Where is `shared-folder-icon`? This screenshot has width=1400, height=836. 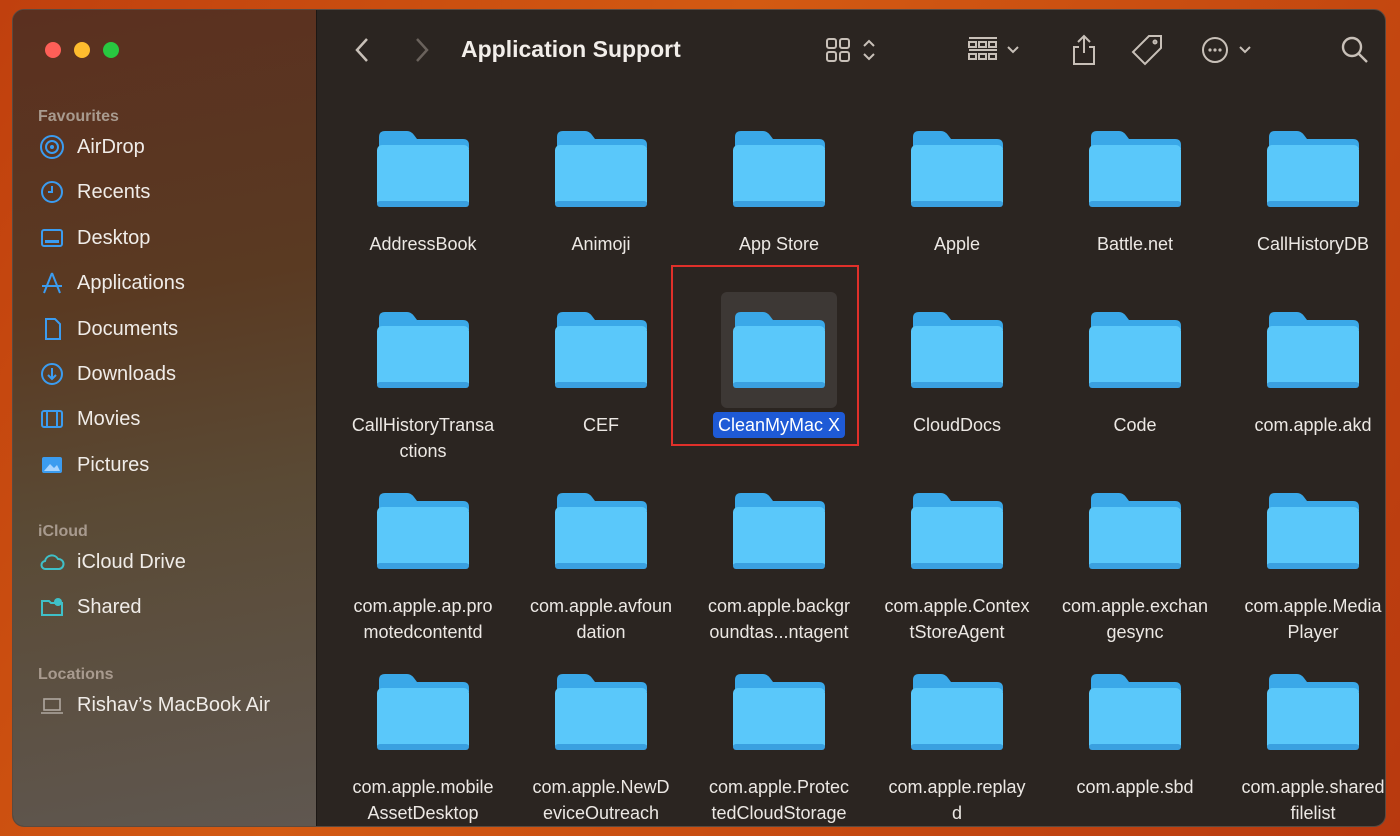 shared-folder-icon is located at coordinates (52, 607).